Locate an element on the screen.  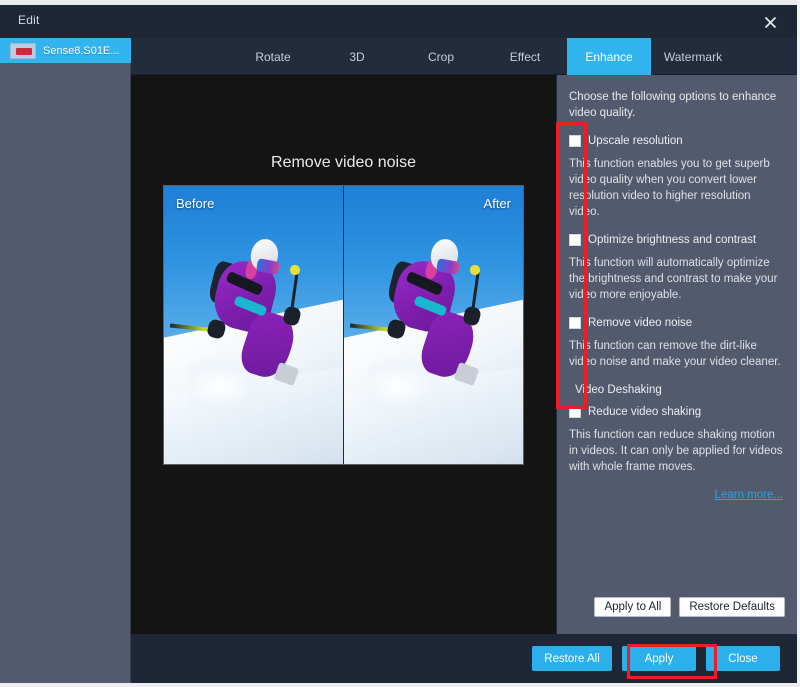
option-reduce-video-shaking: Reduce video shaking is located at coordinates (676, 412).